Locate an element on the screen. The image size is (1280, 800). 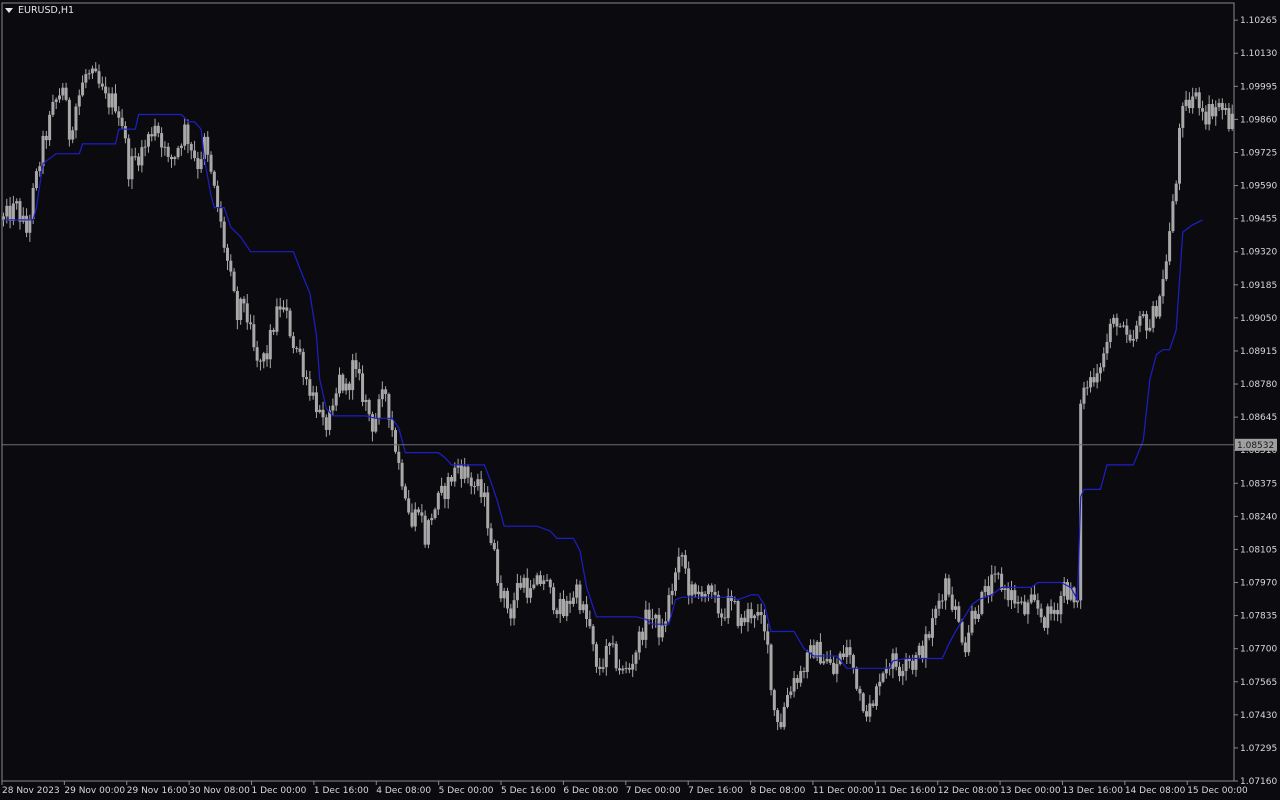
x-tick-label: 6 Dec 08:00 is located at coordinates (590, 791).